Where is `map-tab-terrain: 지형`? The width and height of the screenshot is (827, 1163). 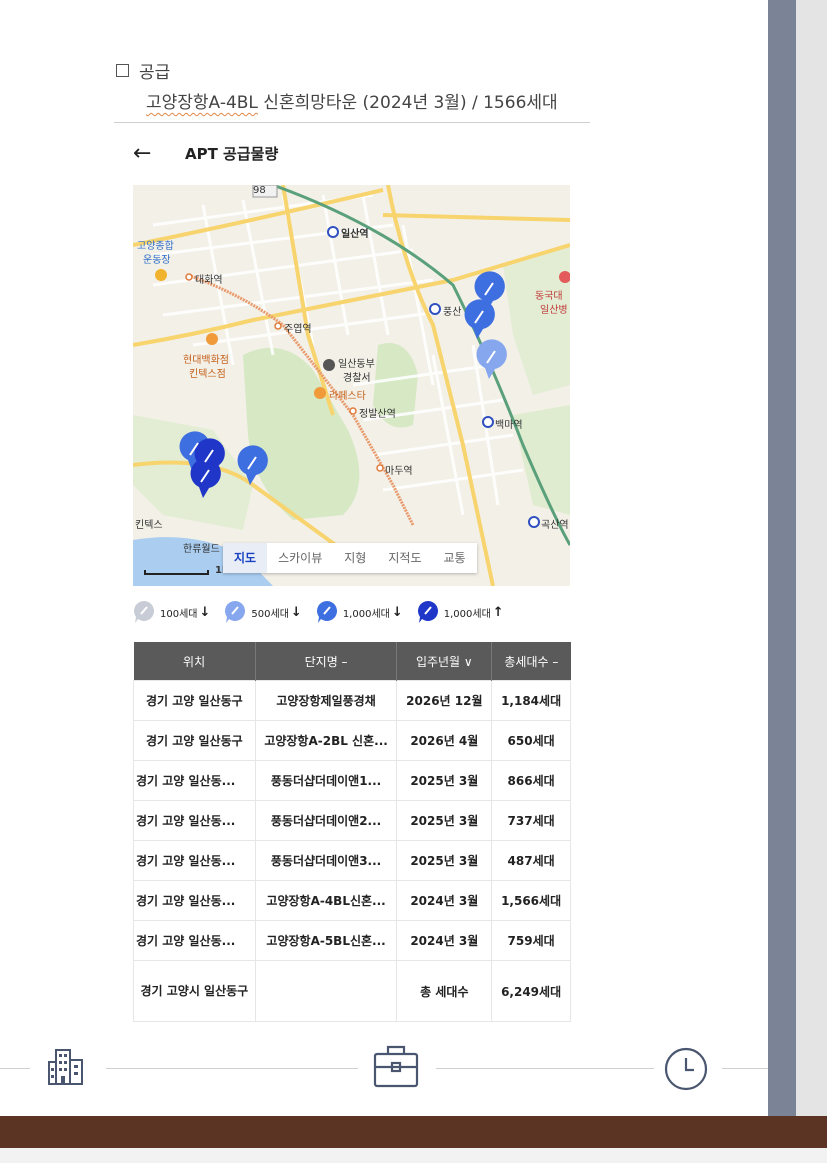 map-tab-terrain: 지형 is located at coordinates (355, 558).